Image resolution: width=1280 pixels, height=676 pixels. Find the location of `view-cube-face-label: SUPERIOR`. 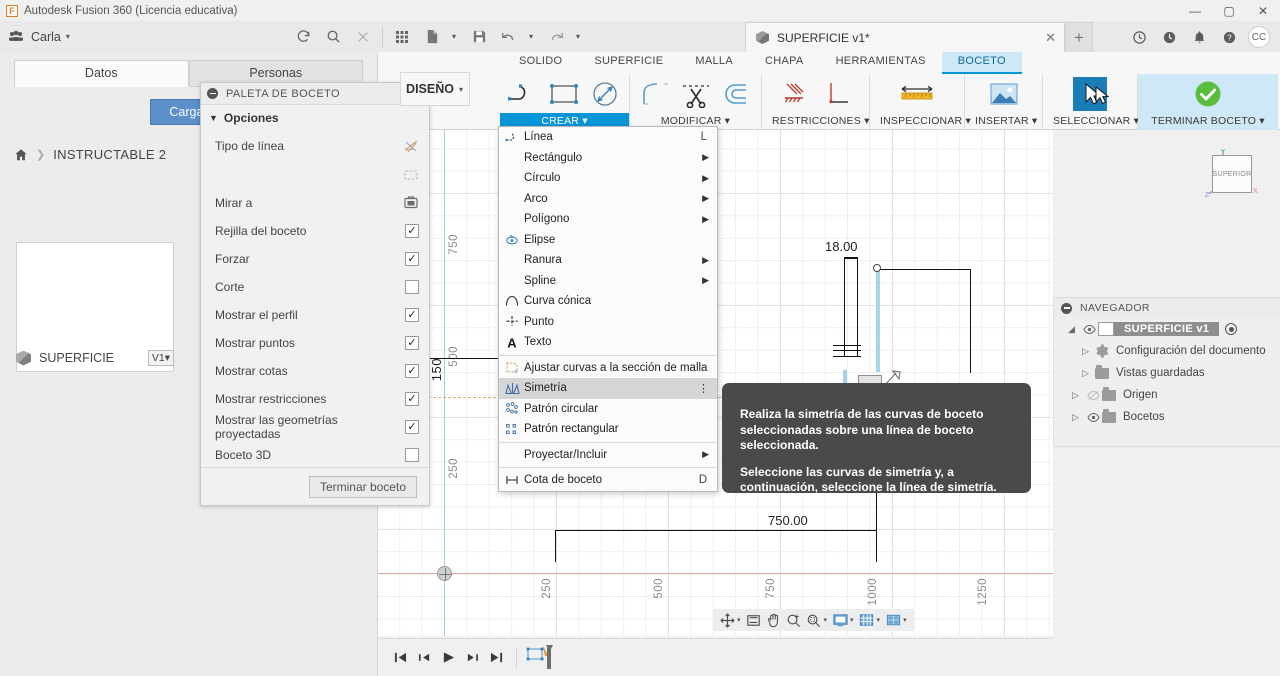

view-cube-face-label: SUPERIOR is located at coordinates (1232, 174).